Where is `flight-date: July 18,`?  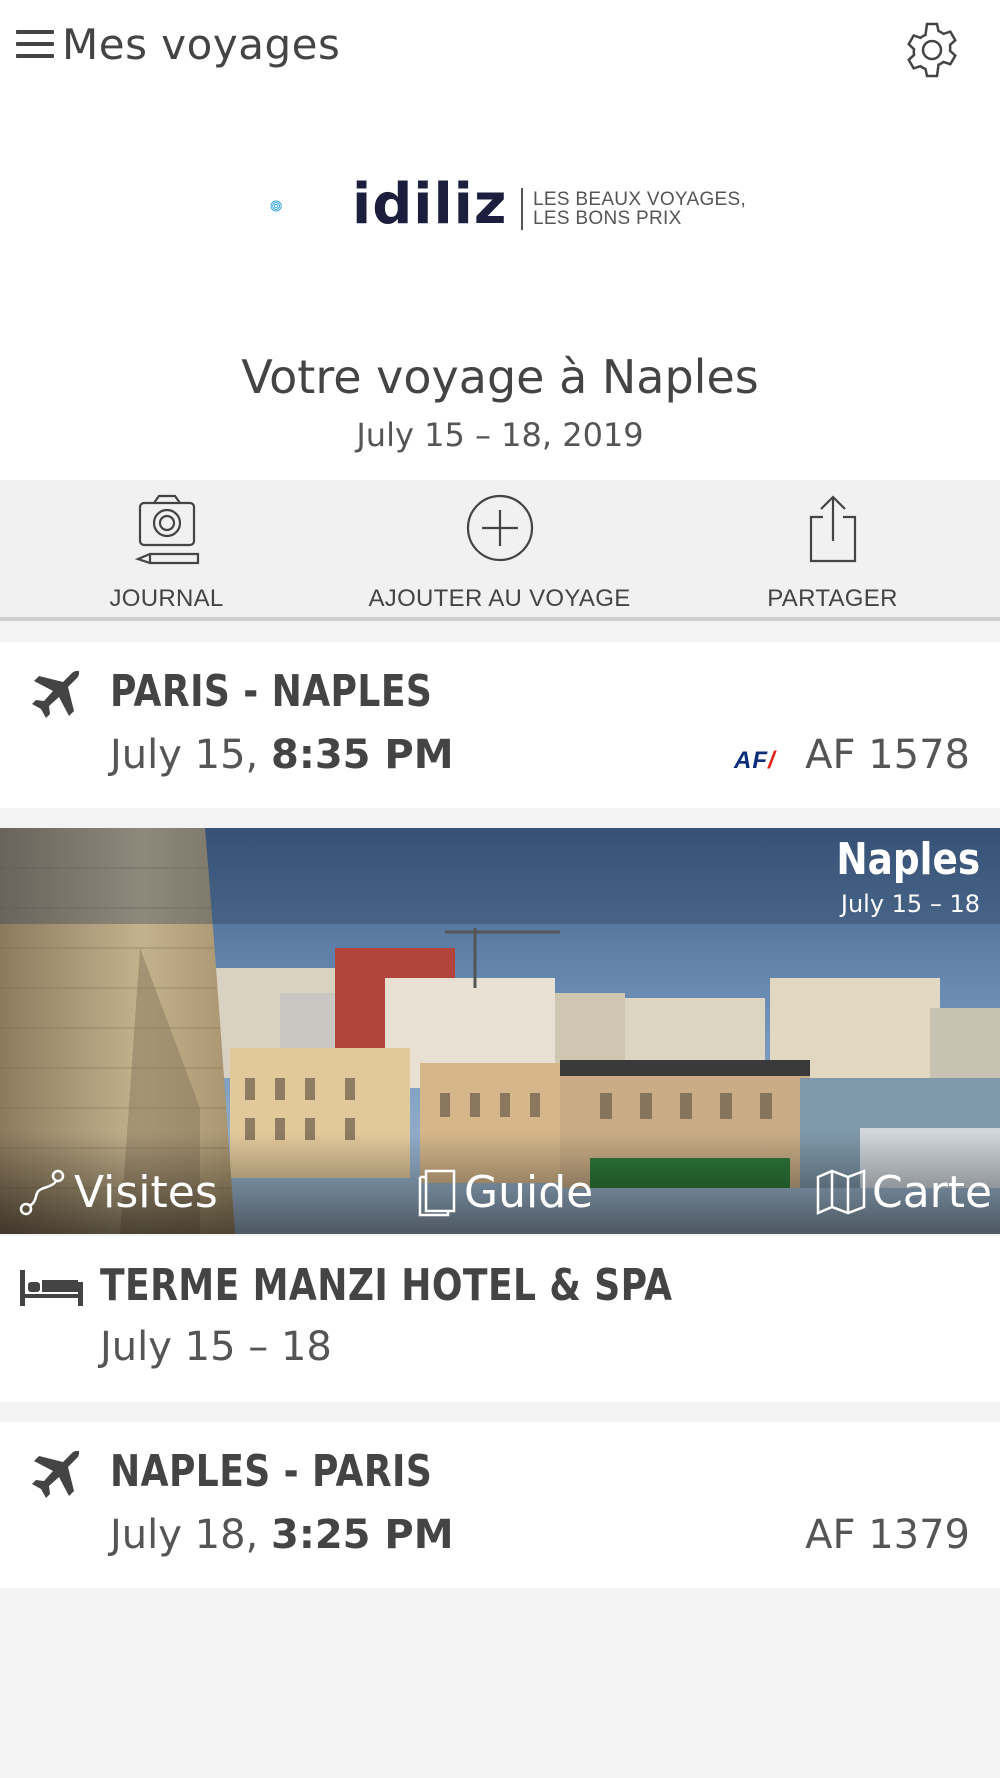 flight-date: July 18, is located at coordinates (184, 1535).